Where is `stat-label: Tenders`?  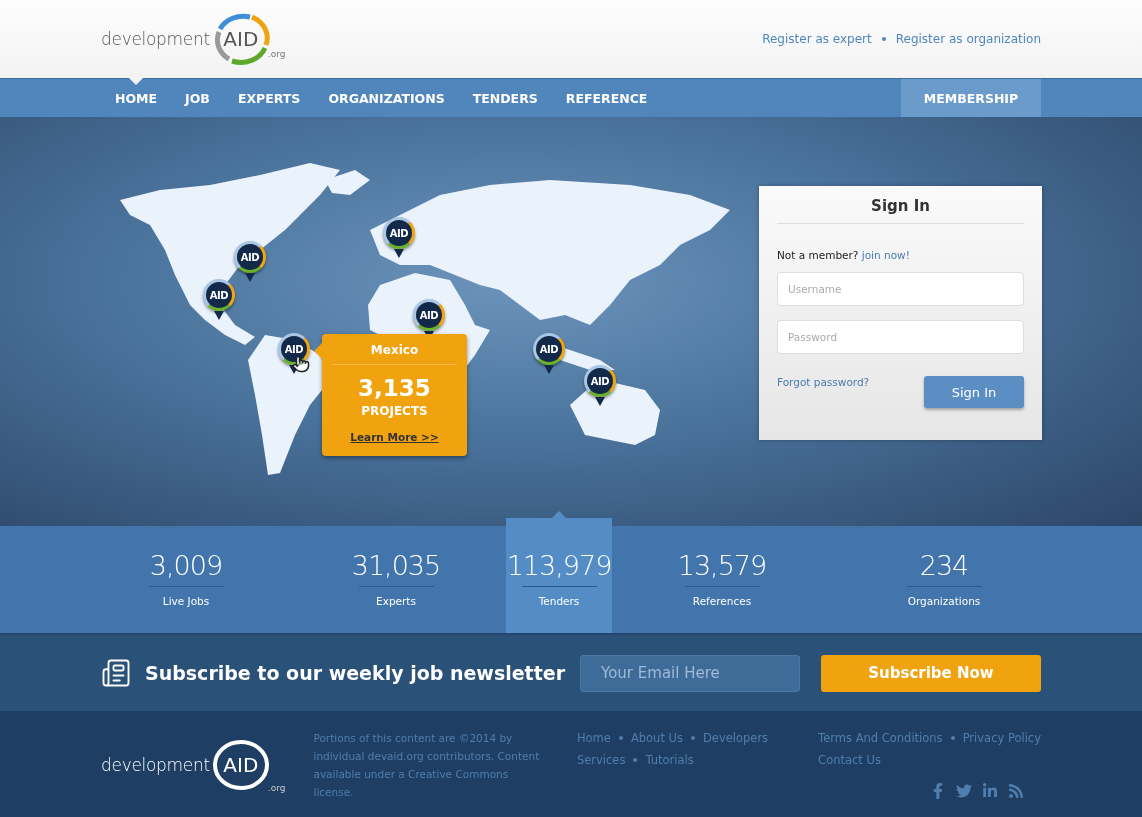 stat-label: Tenders is located at coordinates (559, 601).